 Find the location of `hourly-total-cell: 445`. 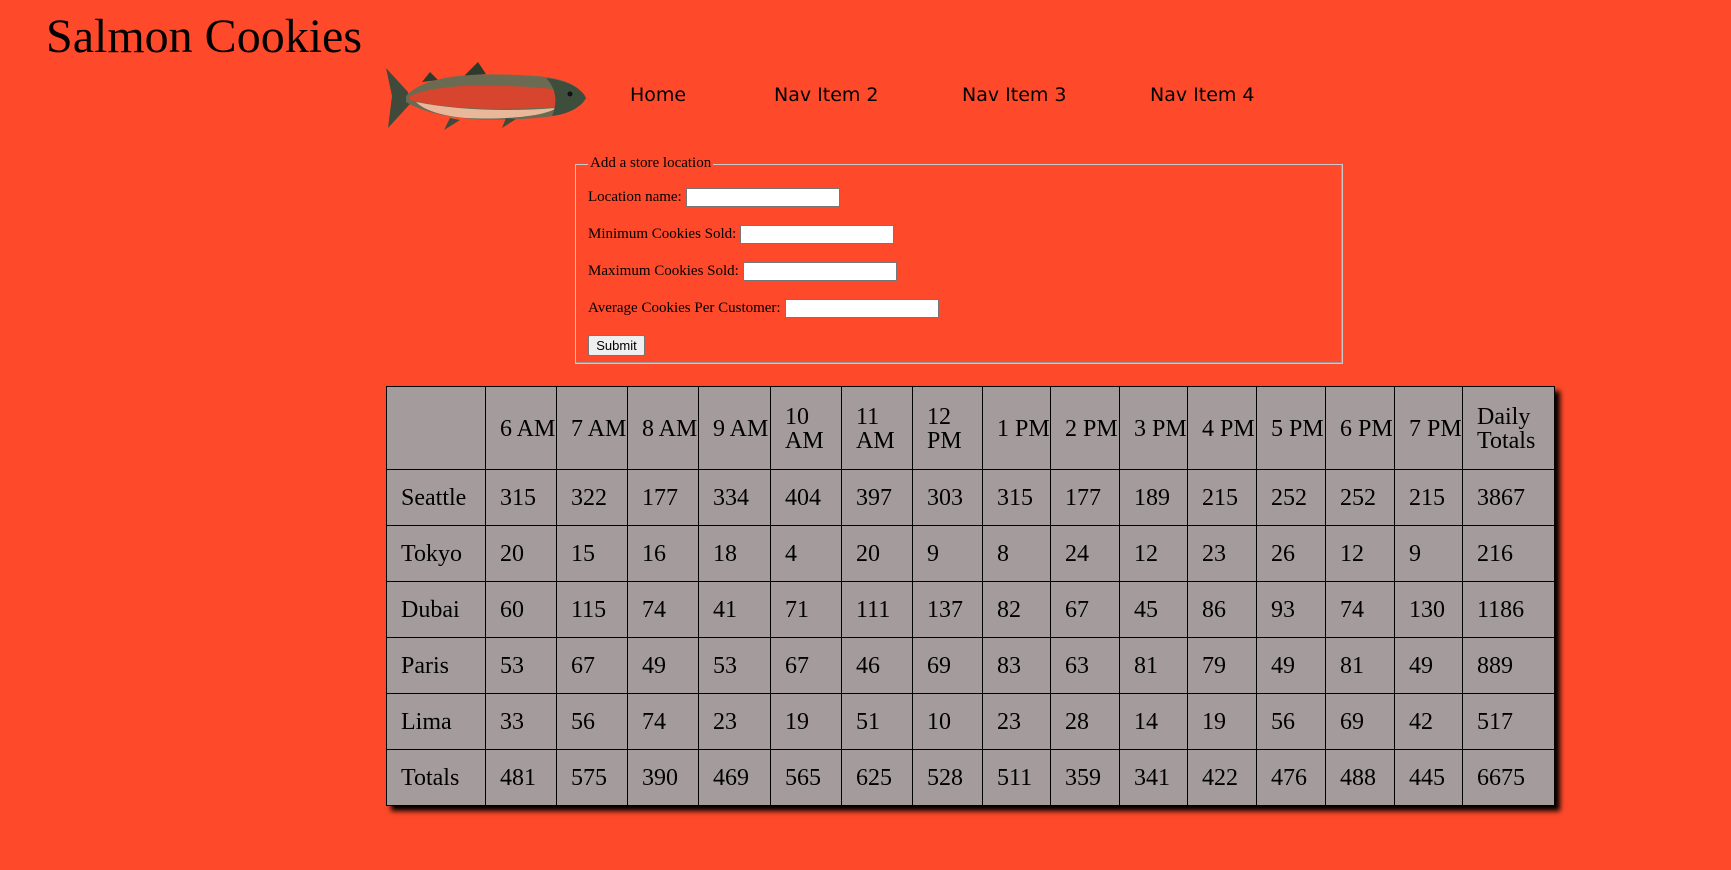

hourly-total-cell: 445 is located at coordinates (1428, 777).